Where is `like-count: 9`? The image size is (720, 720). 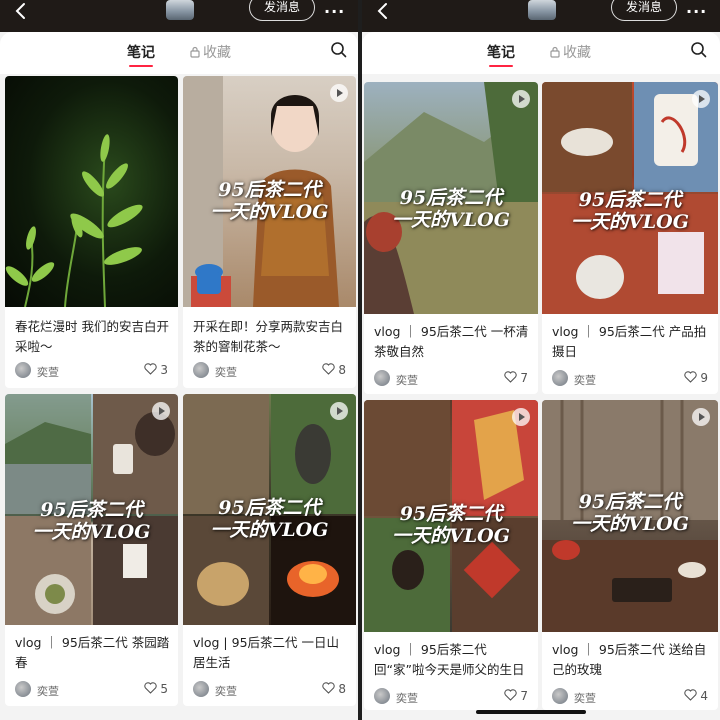
like-count: 9 is located at coordinates (704, 378).